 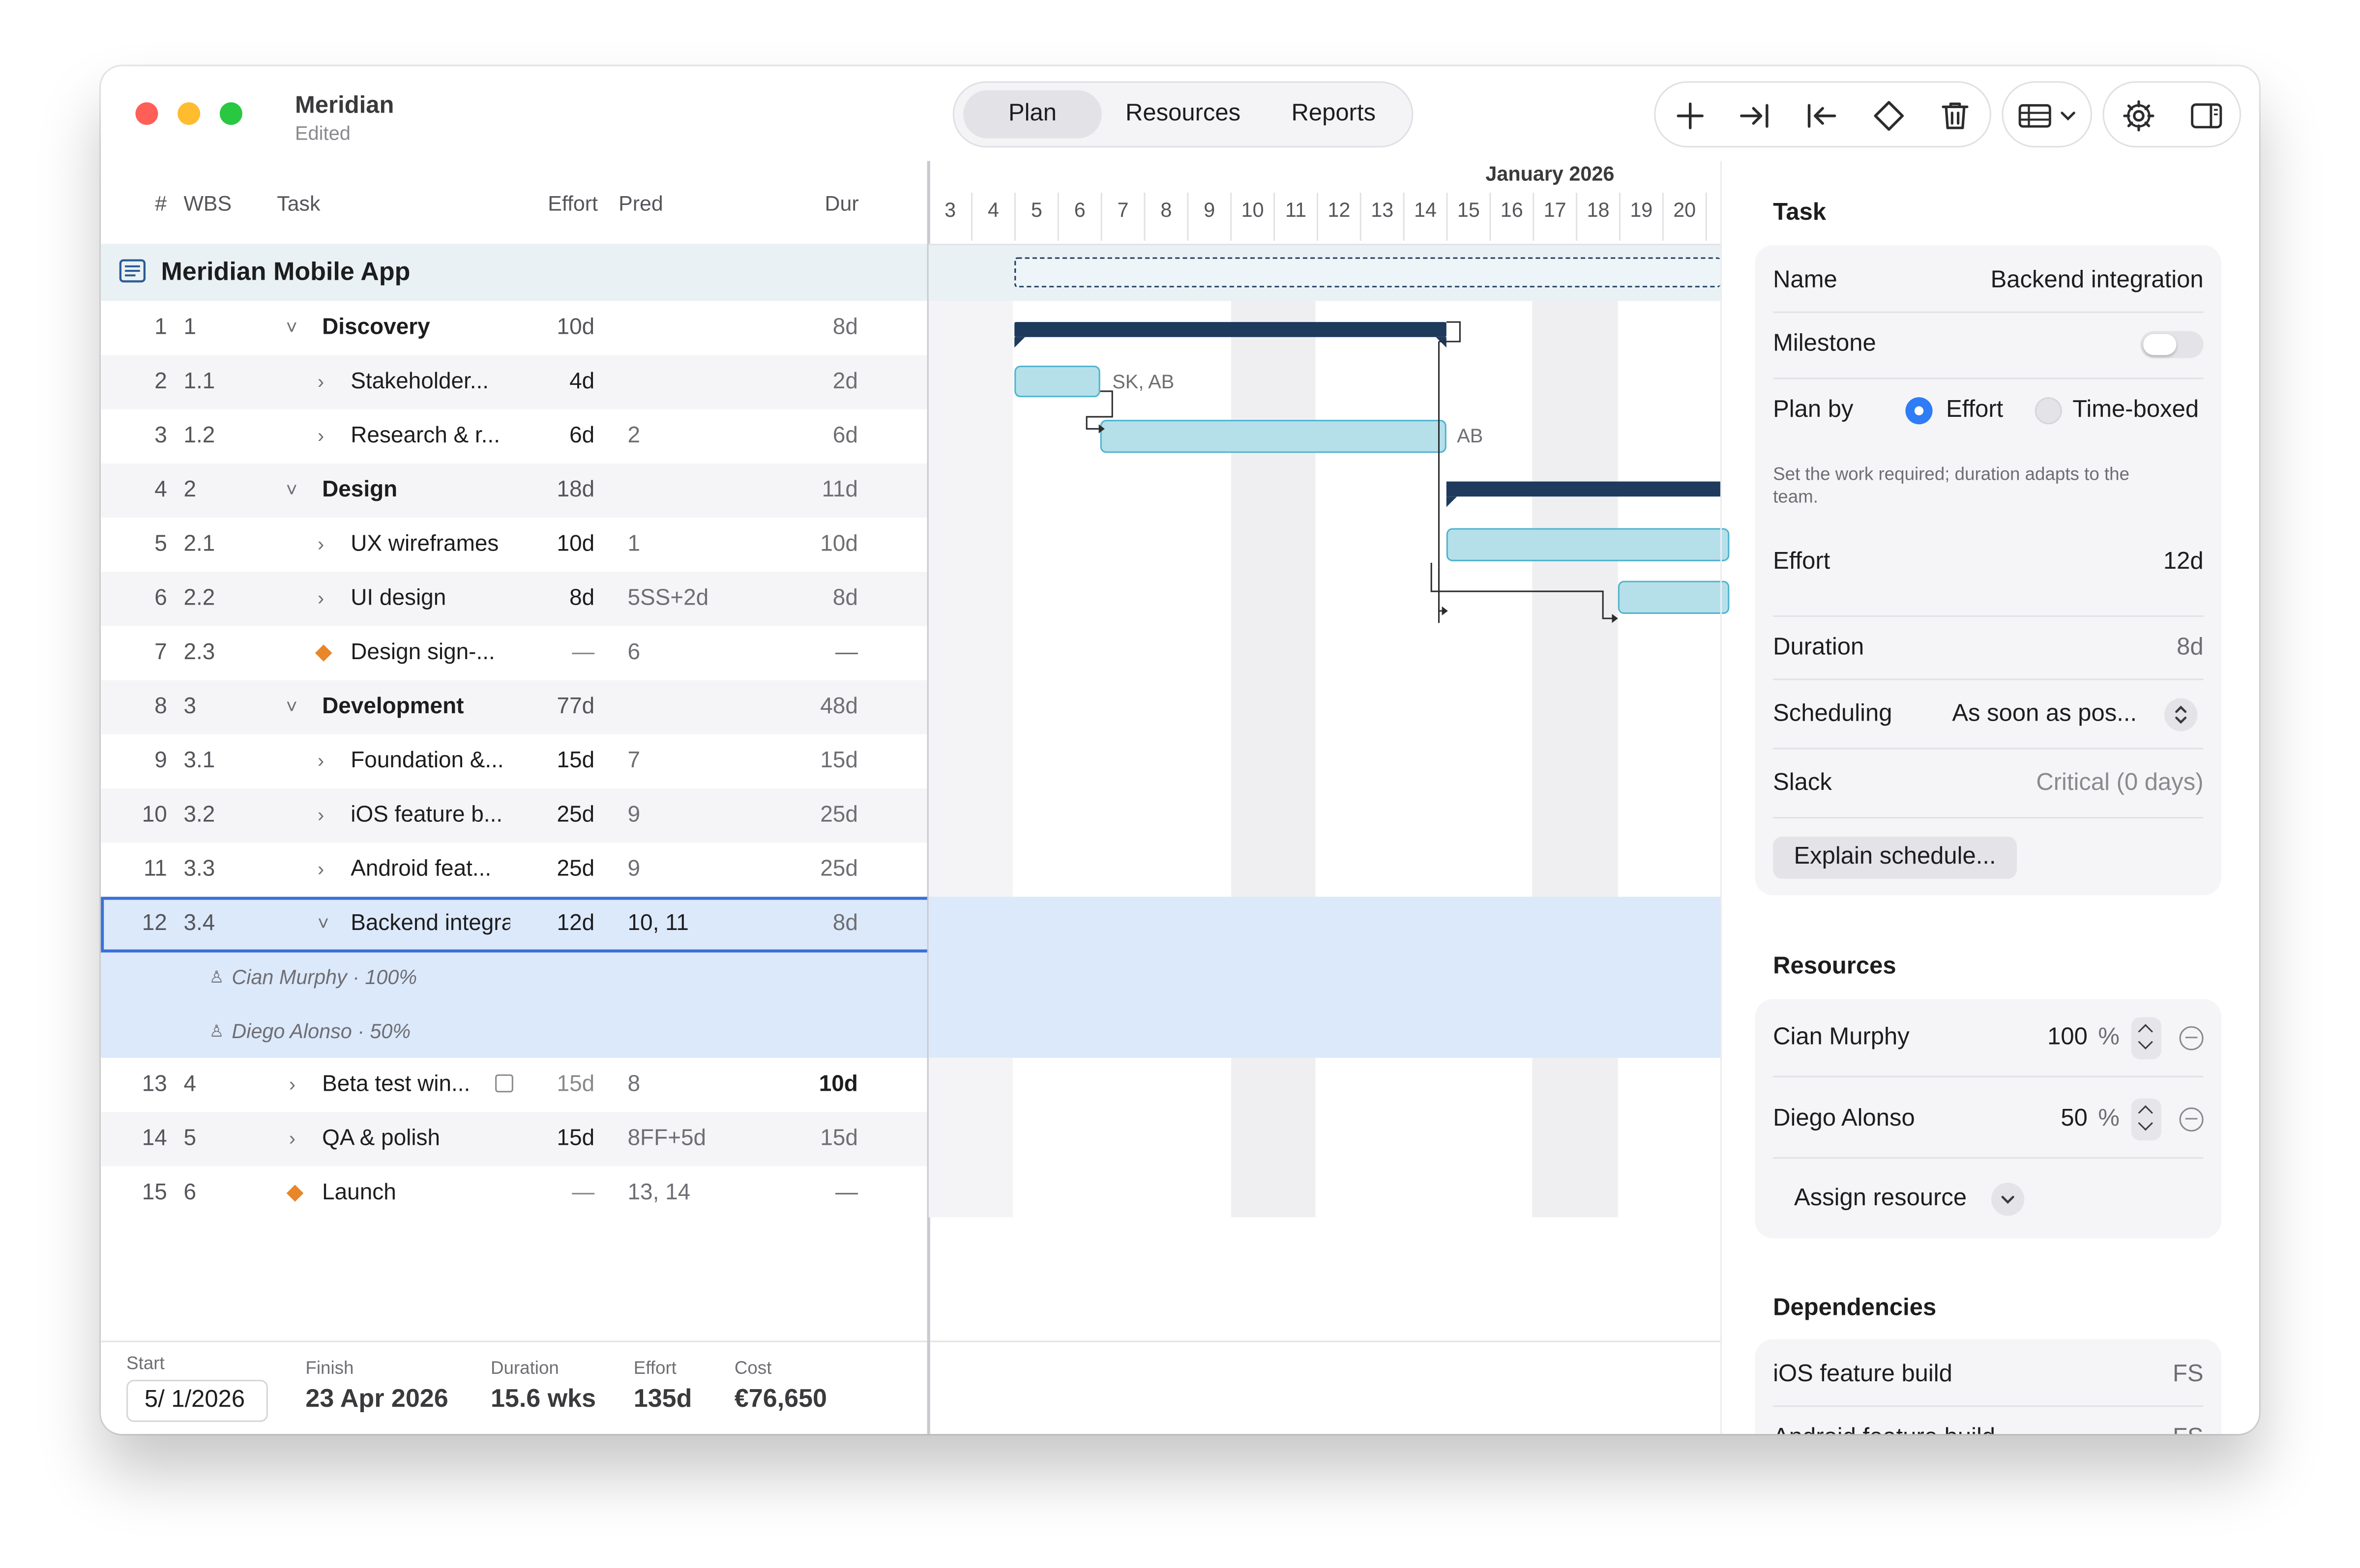 I want to click on table-row: 15 6 Launch — 13, 14 —, so click(x=514, y=1193).